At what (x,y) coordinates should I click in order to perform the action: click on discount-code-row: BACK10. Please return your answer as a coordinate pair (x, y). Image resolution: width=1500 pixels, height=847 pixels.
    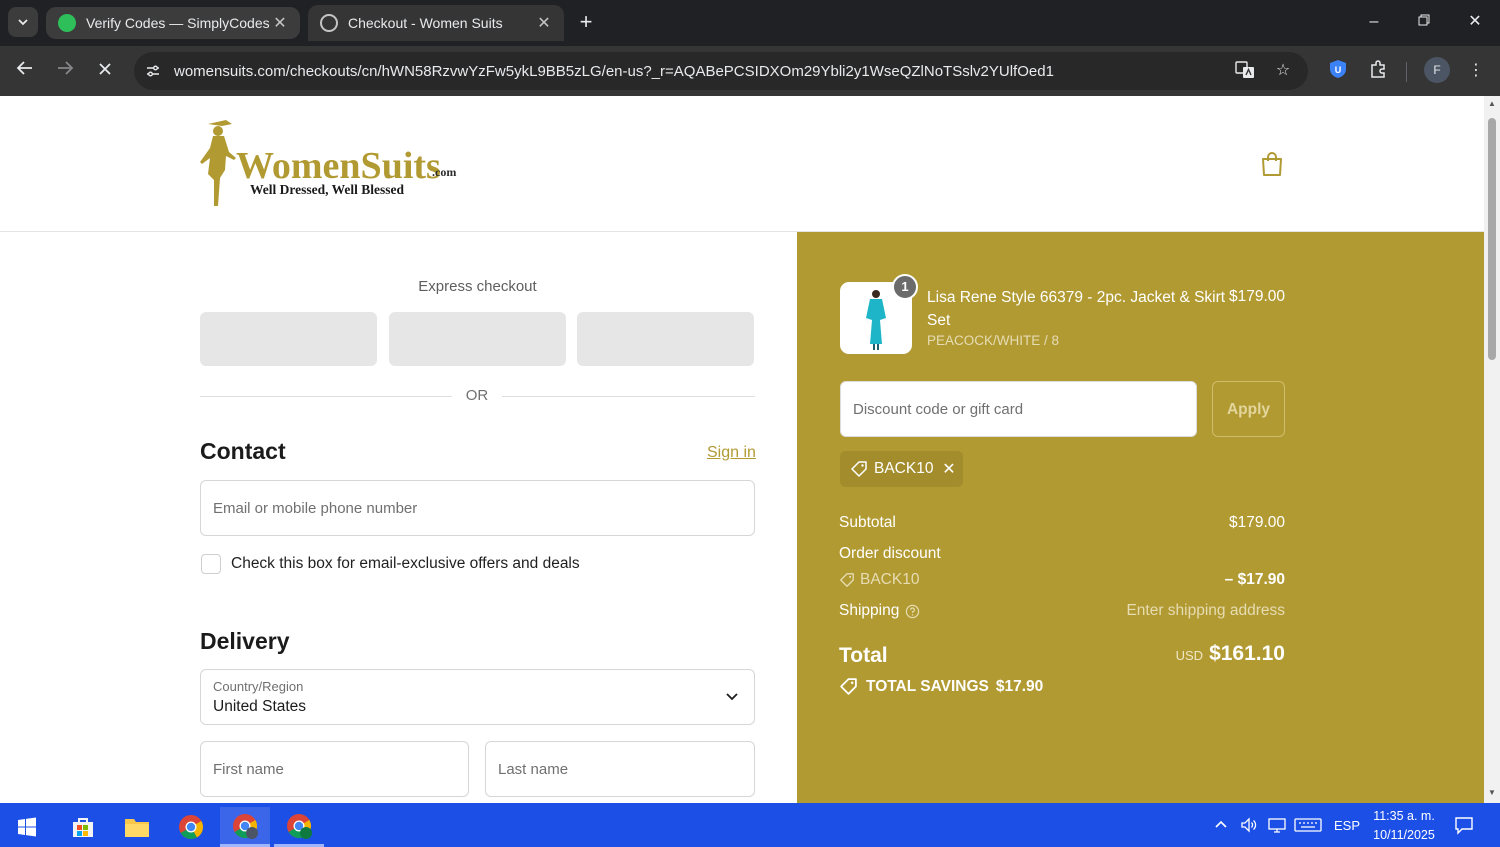
    Looking at the image, I should click on (879, 580).